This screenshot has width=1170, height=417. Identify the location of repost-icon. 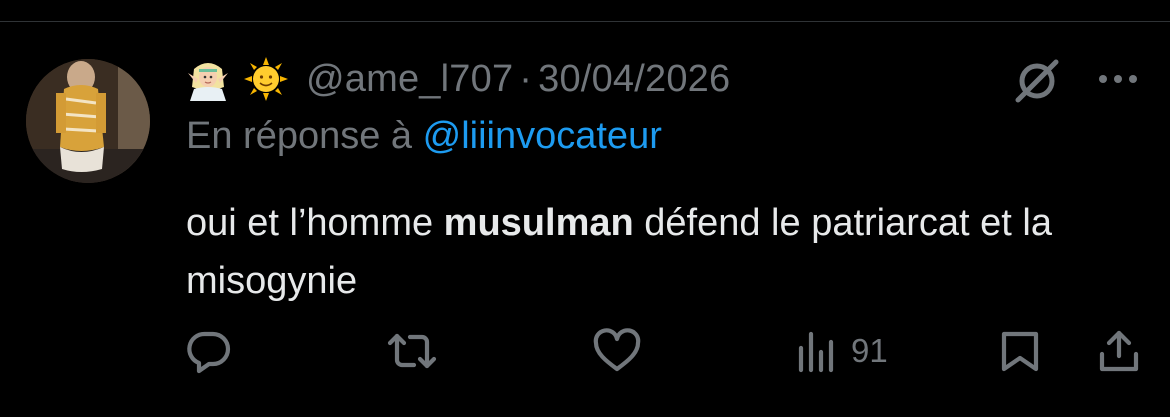
(412, 351).